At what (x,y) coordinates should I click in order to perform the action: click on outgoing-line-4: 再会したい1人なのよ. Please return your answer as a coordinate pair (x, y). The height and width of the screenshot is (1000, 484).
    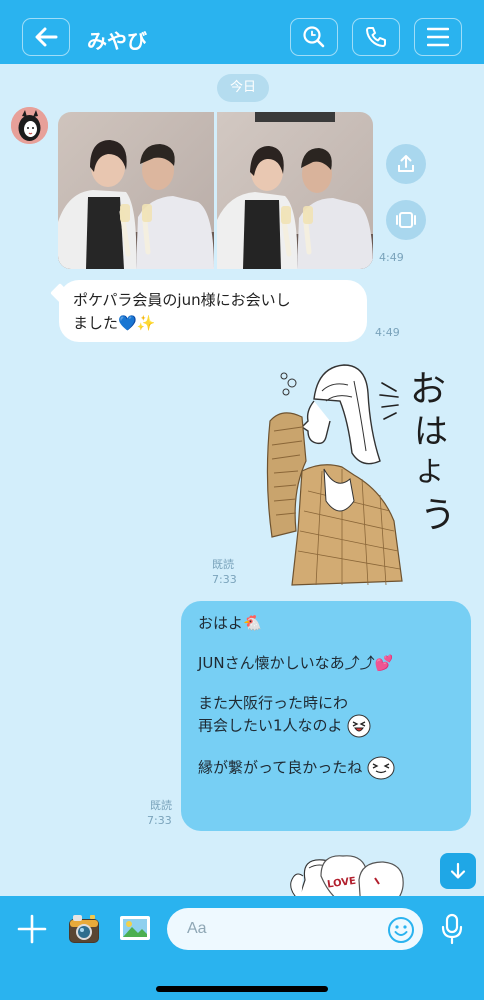
    Looking at the image, I should click on (326, 726).